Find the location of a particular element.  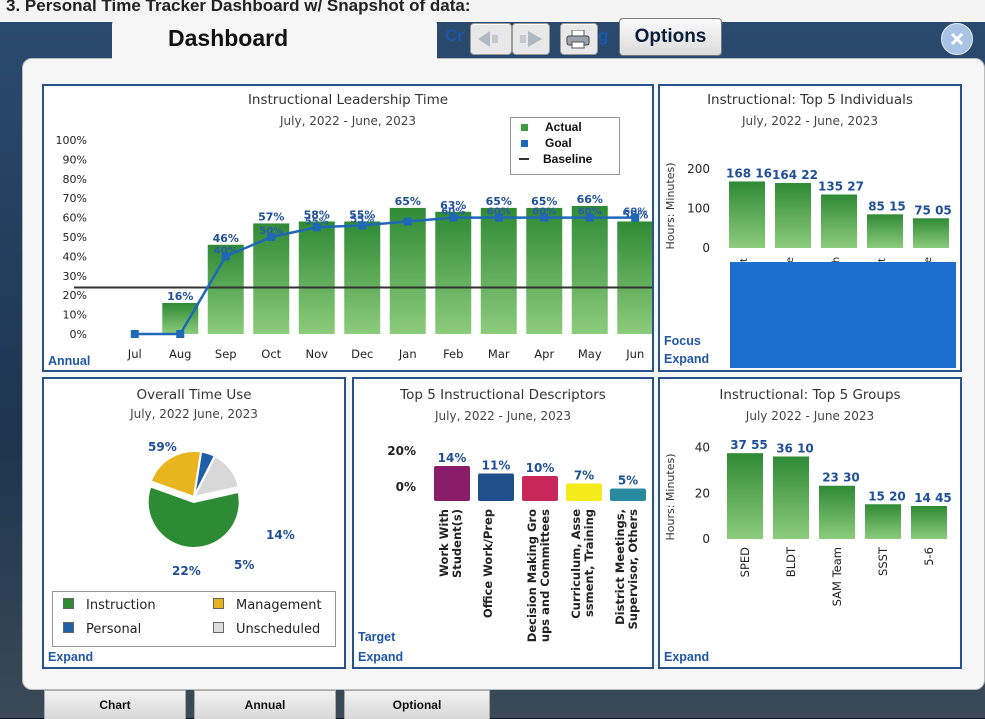

back-button is located at coordinates (491, 39).